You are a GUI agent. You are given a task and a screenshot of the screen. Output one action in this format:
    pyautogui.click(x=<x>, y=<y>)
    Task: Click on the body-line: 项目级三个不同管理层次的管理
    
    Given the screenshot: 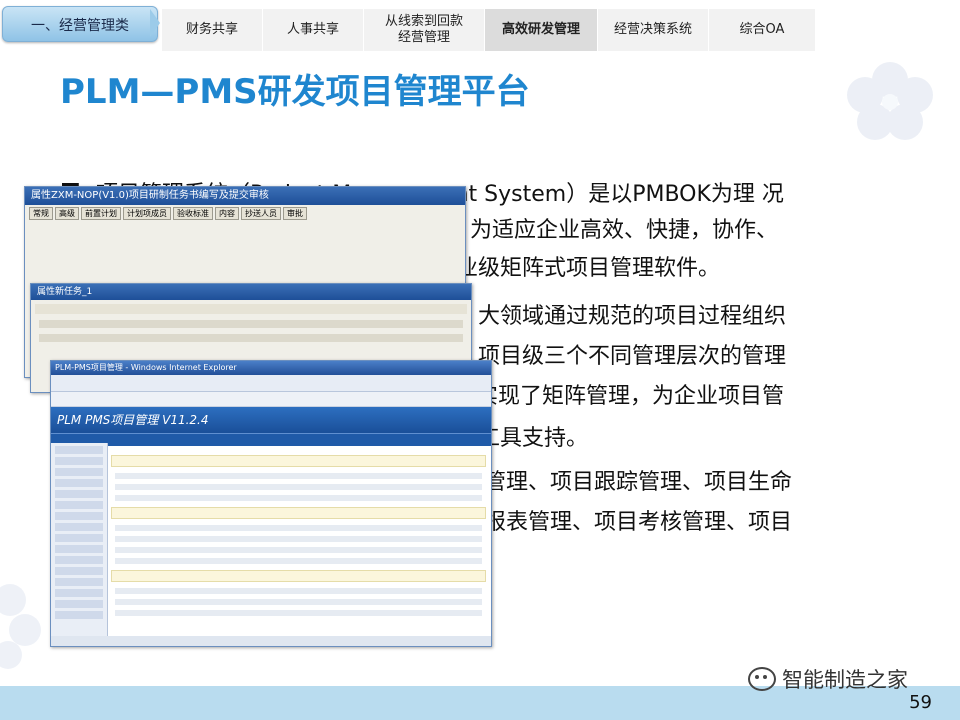 What is the action you would take?
    pyautogui.click(x=632, y=356)
    